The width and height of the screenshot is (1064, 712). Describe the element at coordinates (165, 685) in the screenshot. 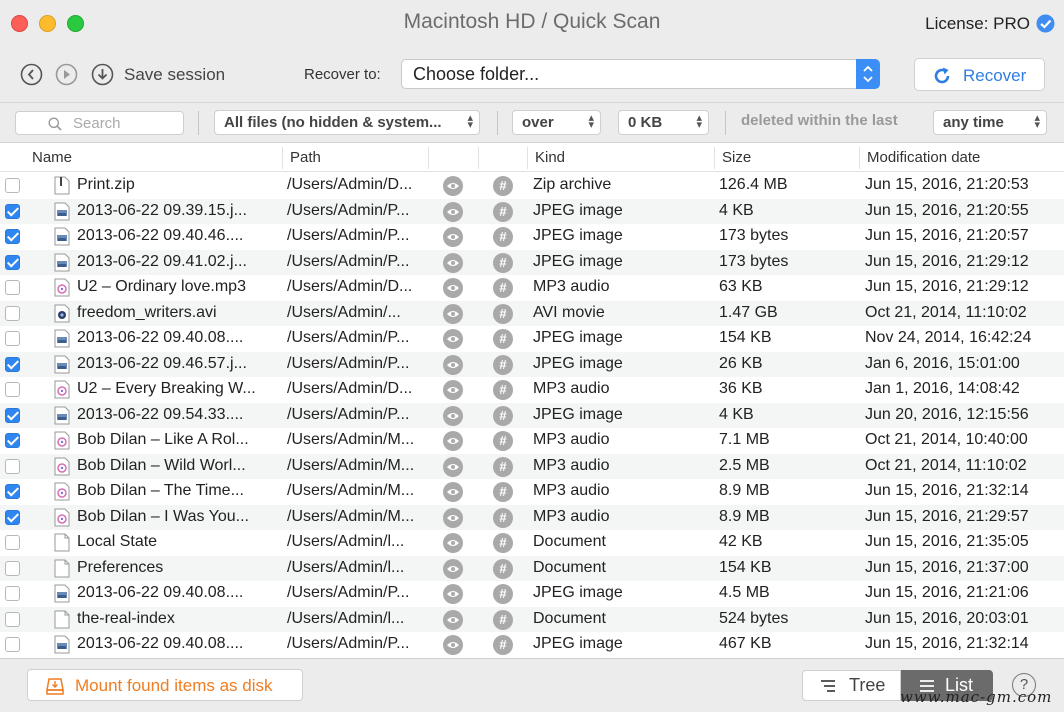

I see `mount-as-disk-button: Mount found items as disk` at that location.